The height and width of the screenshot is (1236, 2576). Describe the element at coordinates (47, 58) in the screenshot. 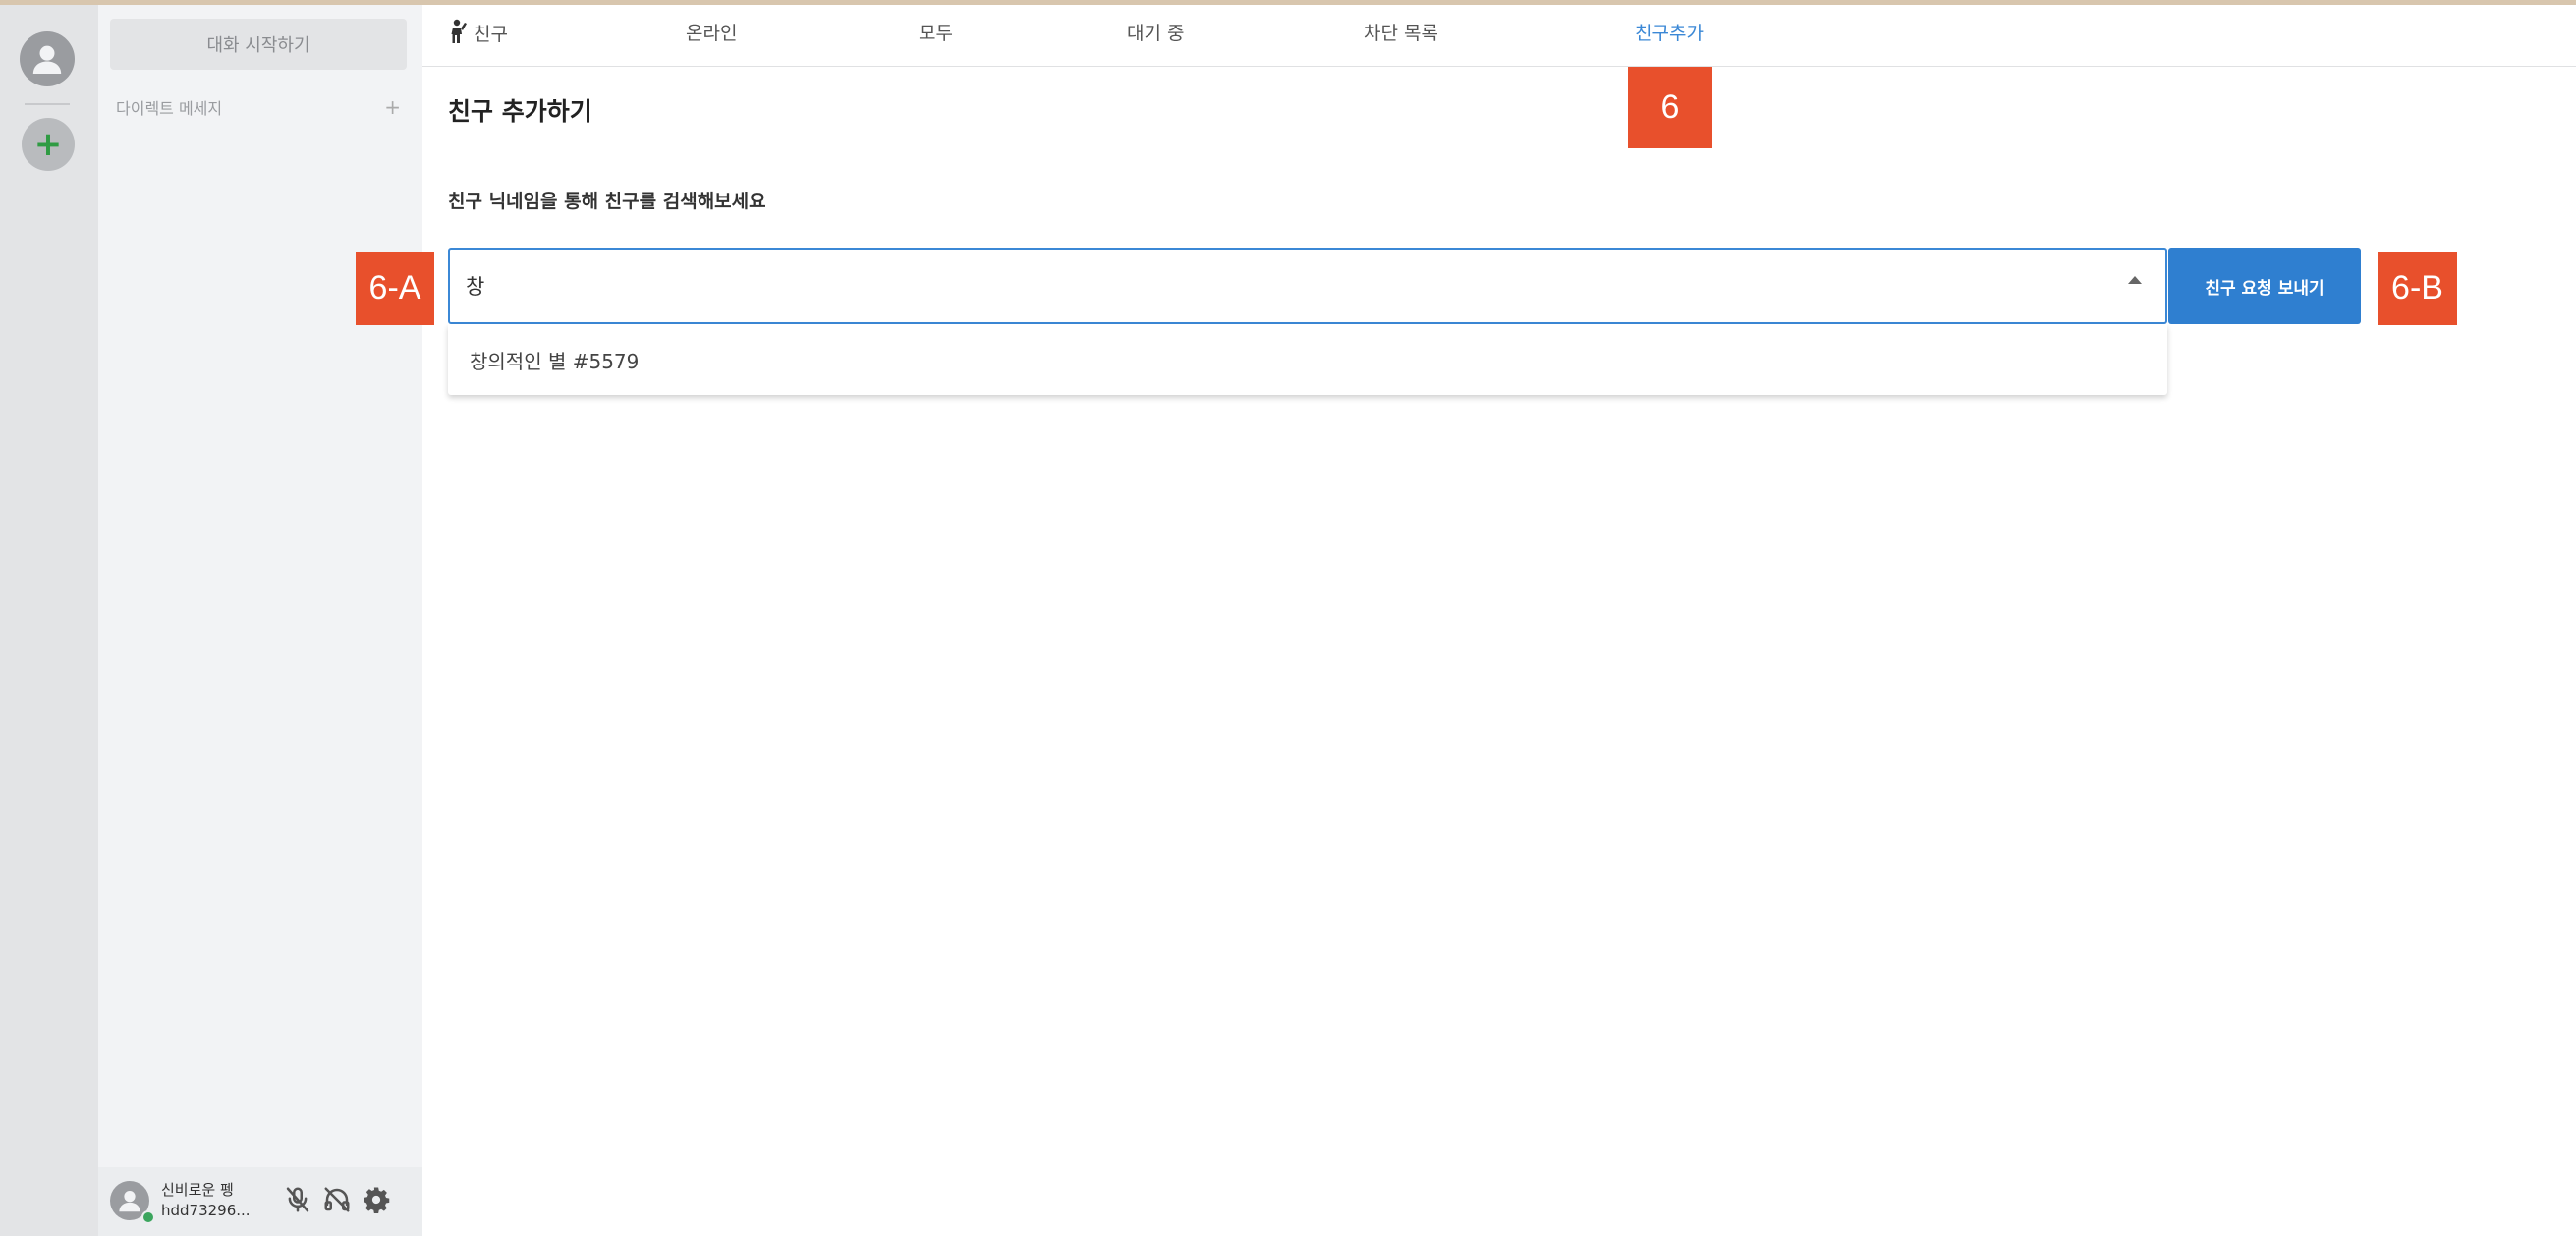

I see `home-avatar-icon` at that location.